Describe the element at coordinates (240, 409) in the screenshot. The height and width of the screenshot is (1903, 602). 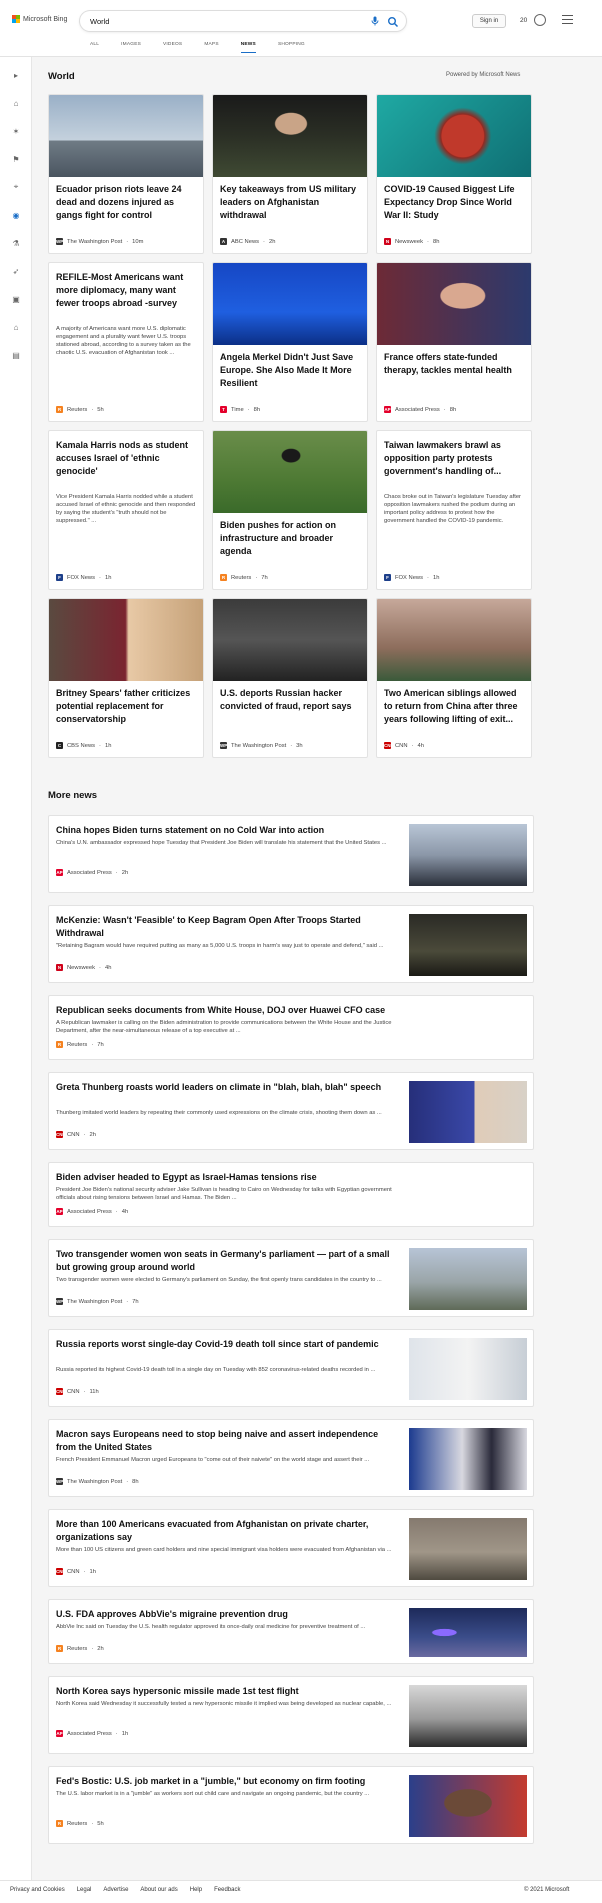
I see `news-card-source: T Time · 8h` at that location.